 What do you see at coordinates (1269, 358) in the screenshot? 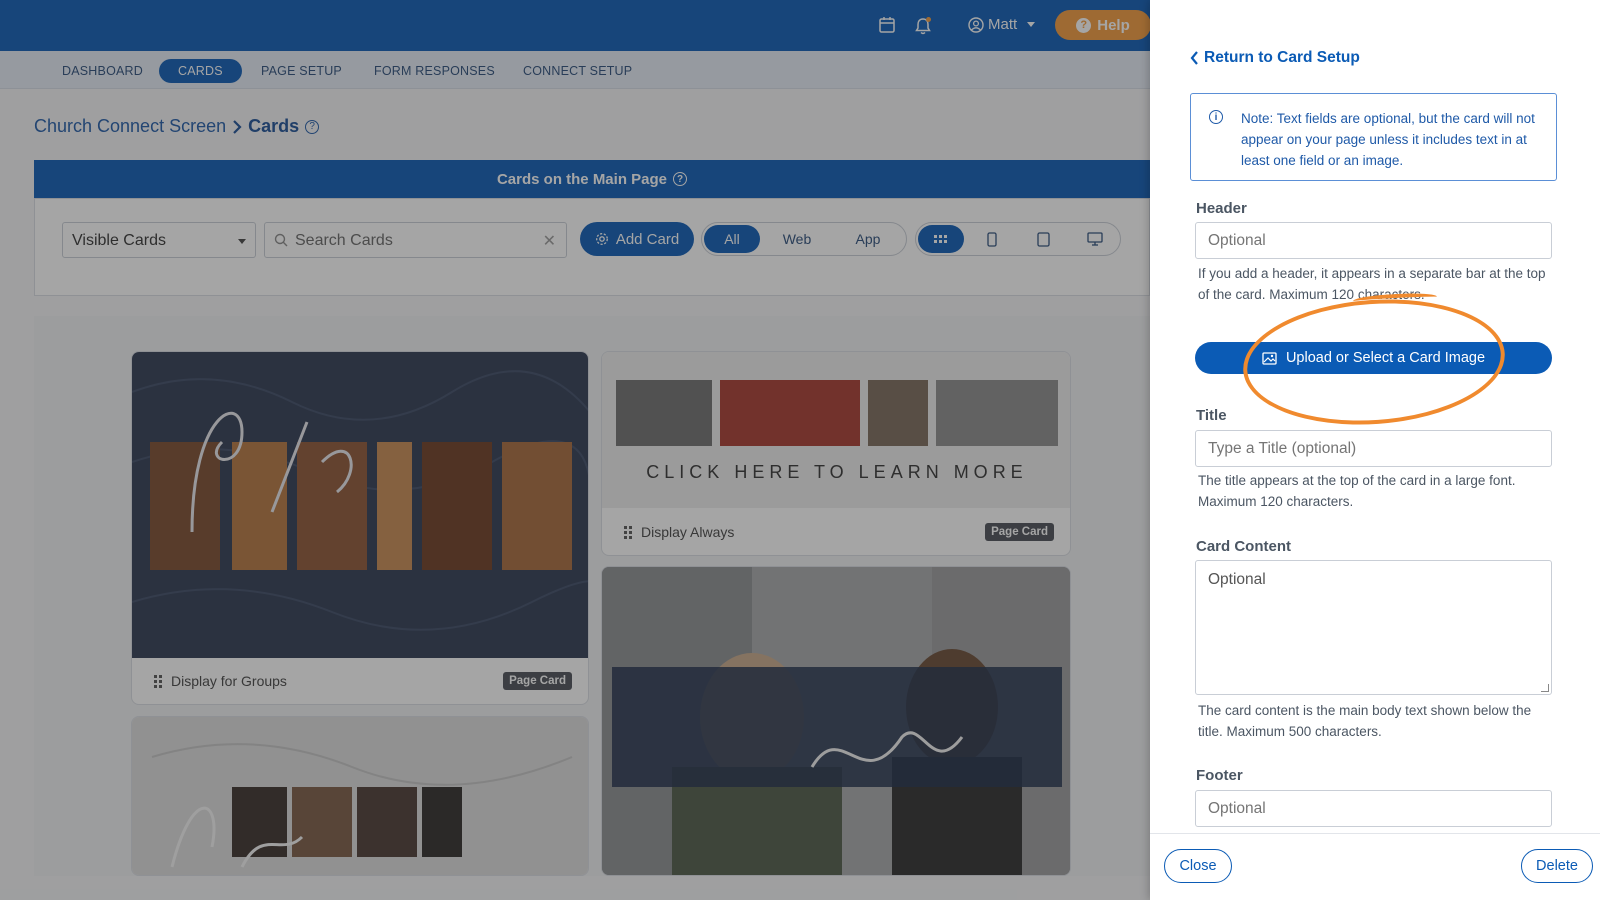
I see `image-icon` at bounding box center [1269, 358].